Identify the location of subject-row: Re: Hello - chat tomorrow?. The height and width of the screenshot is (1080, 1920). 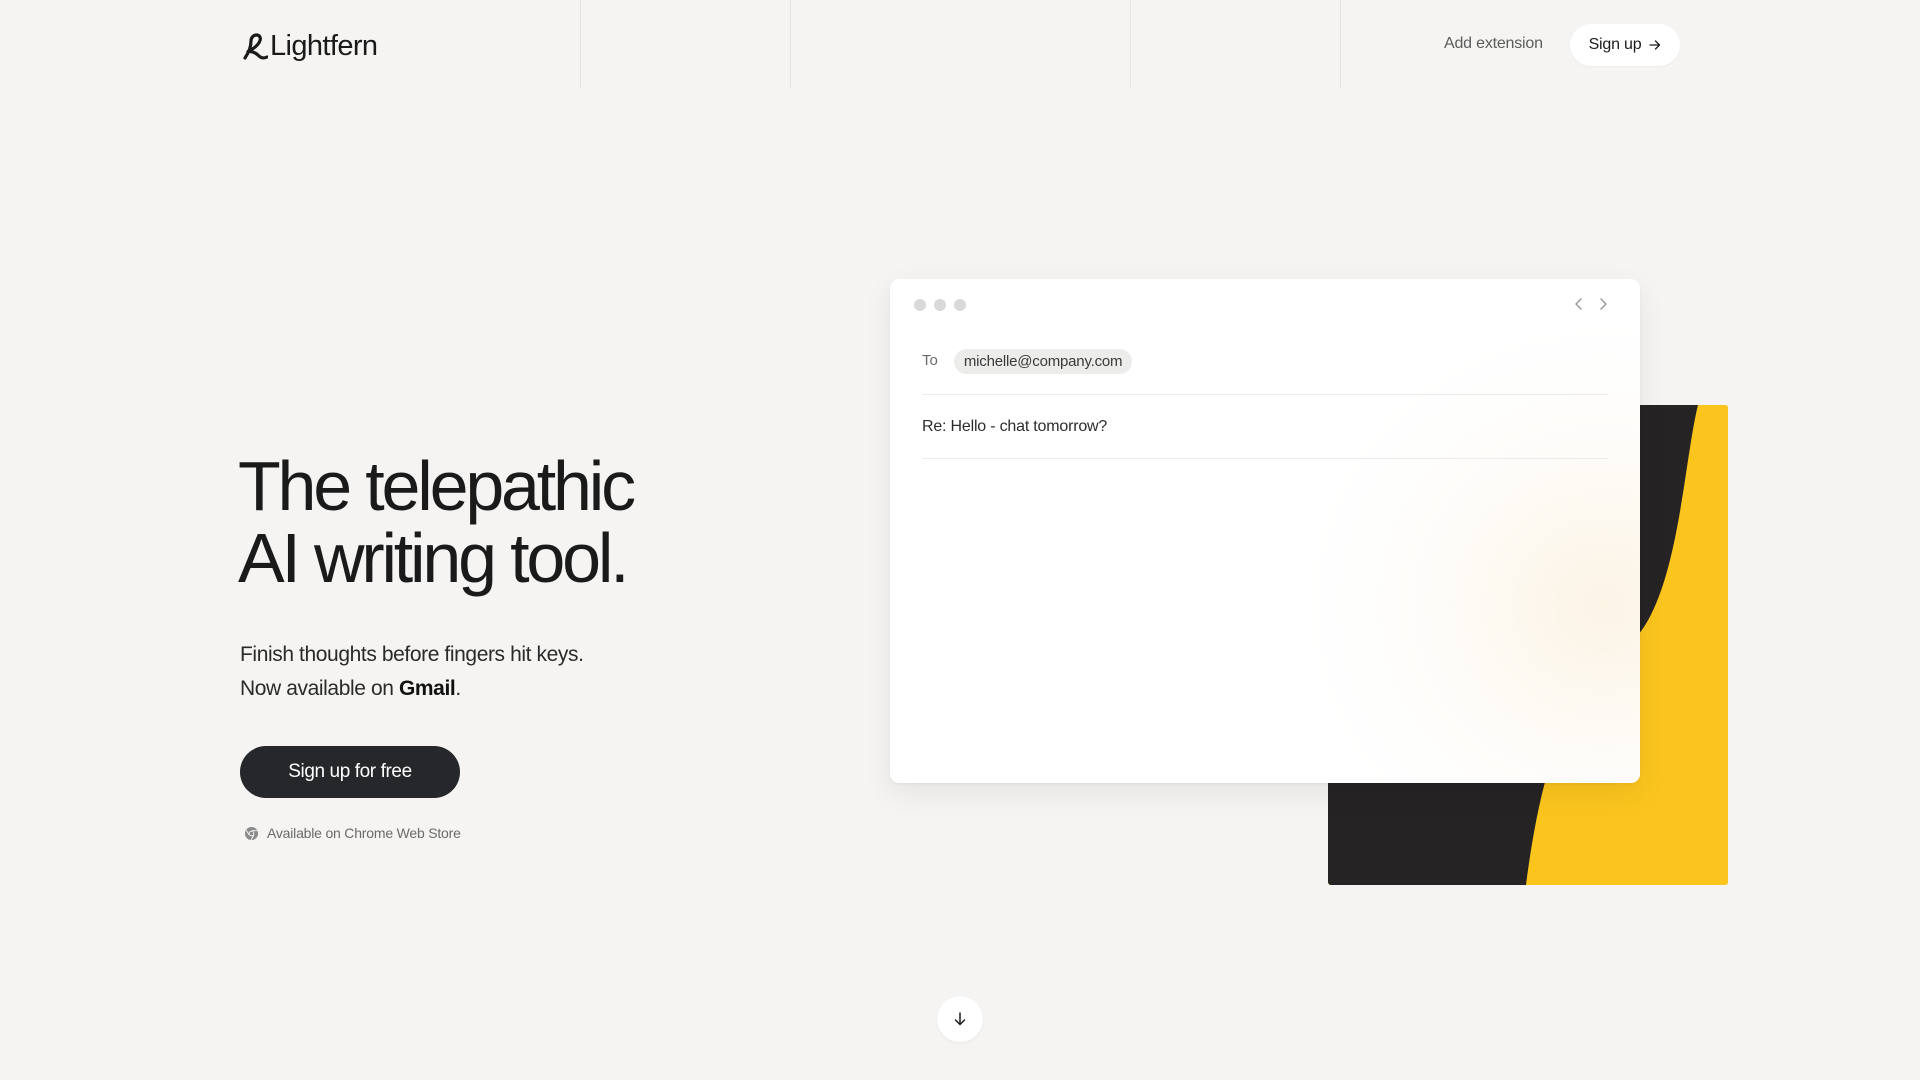
(1265, 427).